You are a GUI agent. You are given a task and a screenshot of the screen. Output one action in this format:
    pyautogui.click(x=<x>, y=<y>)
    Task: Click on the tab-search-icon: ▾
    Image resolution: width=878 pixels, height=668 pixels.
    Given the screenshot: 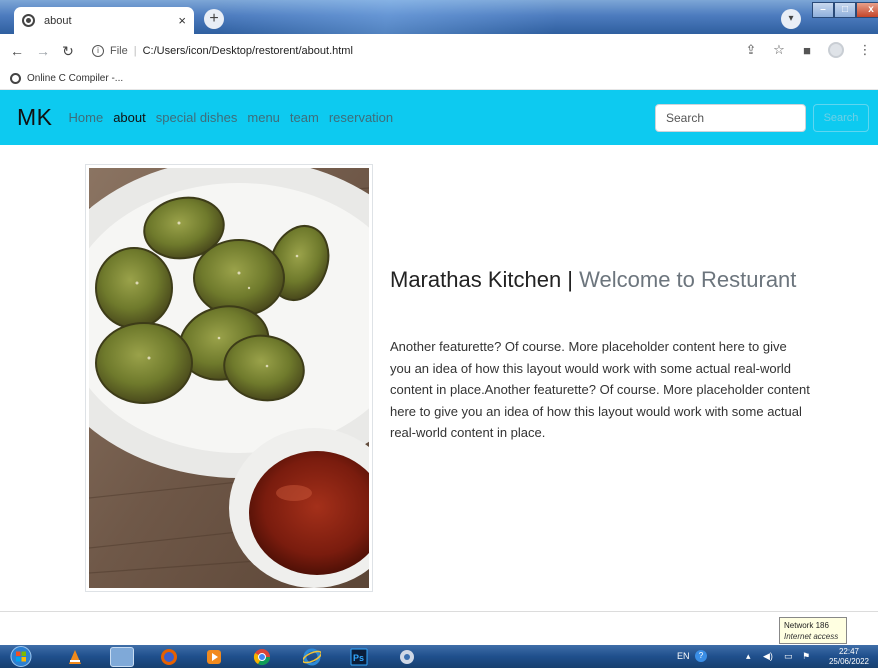 What is the action you would take?
    pyautogui.click(x=791, y=19)
    